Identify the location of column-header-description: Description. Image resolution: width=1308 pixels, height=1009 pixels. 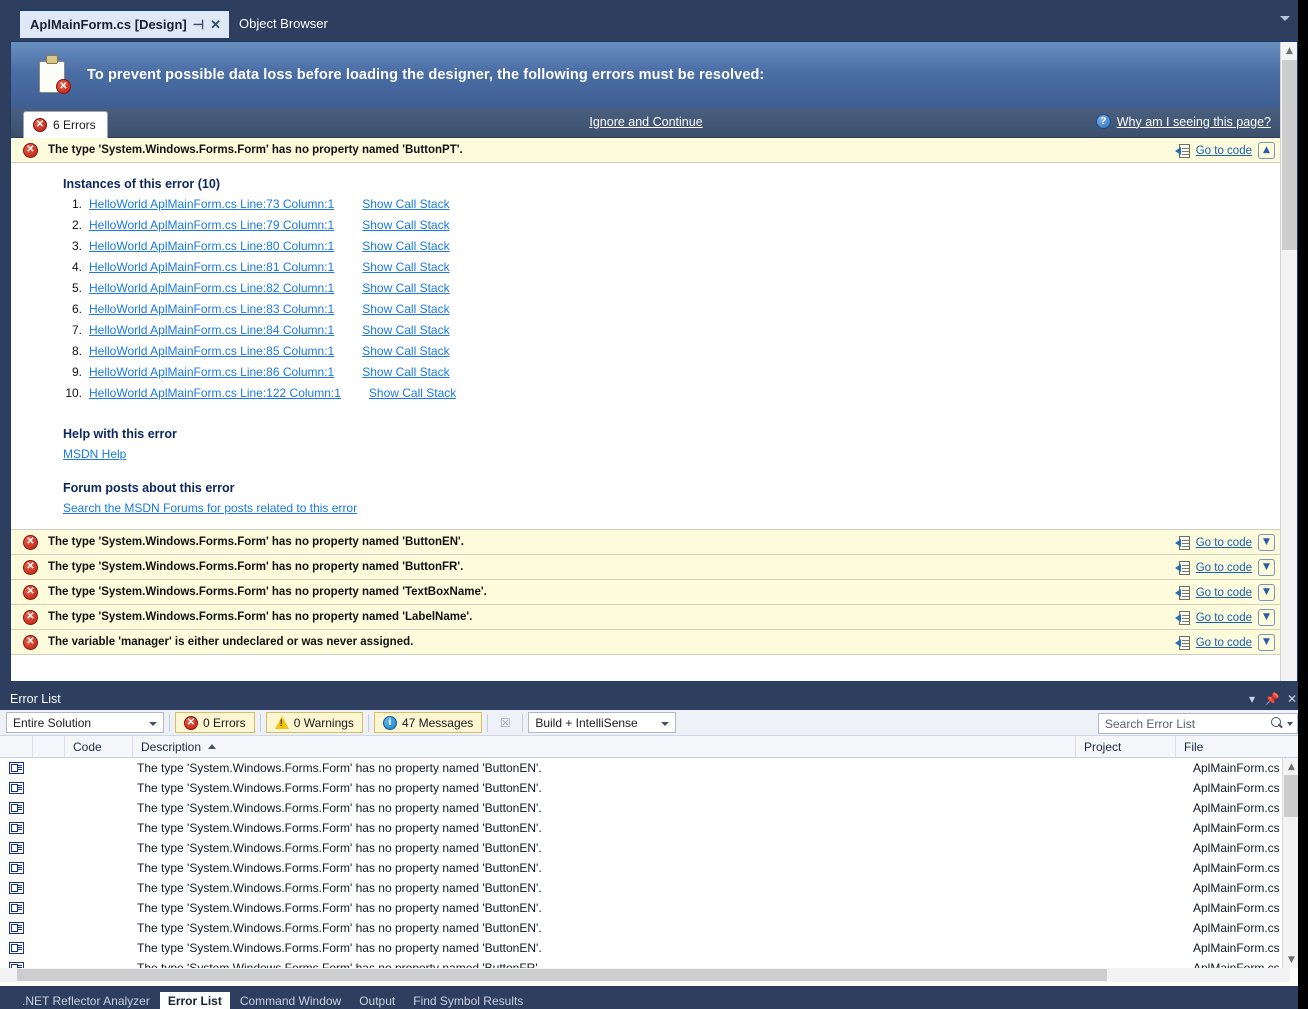
(604, 746).